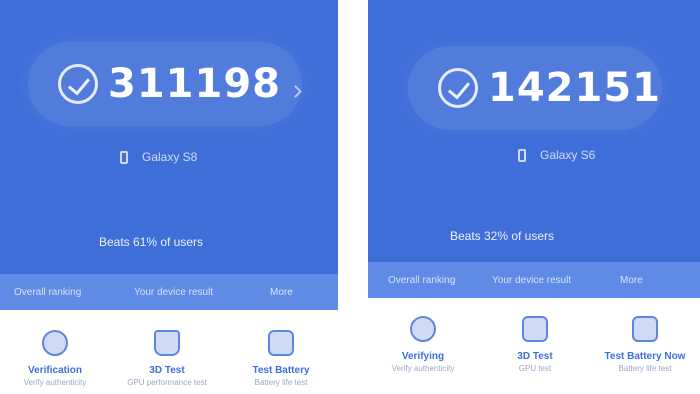  Describe the element at coordinates (535, 329) in the screenshot. I see `cube-icon` at that location.